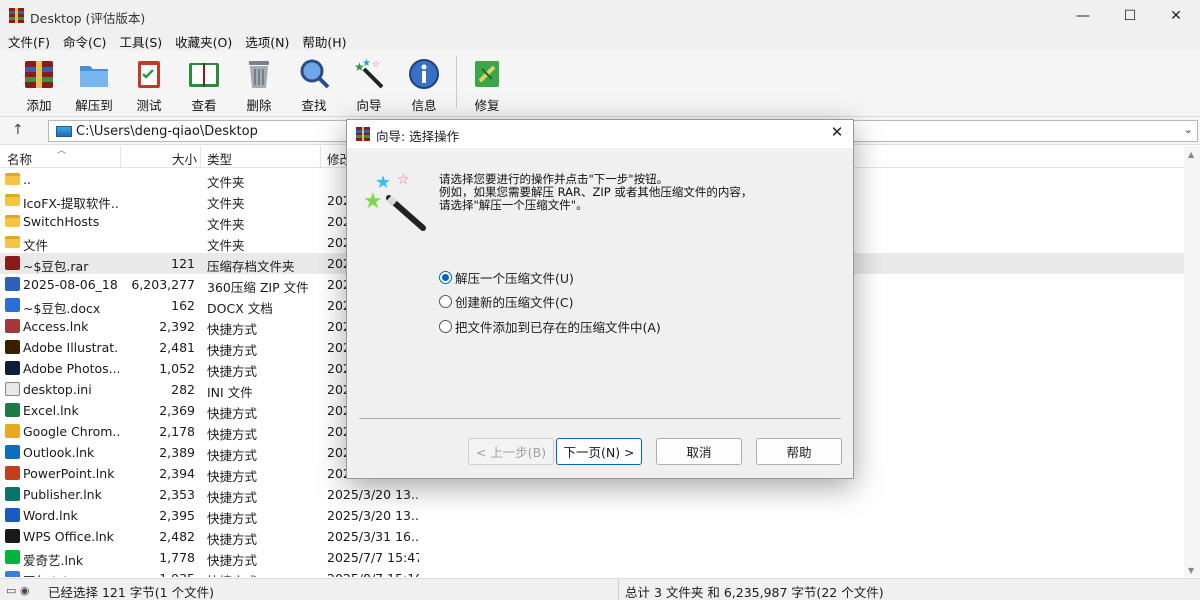 Image resolution: width=1200 pixels, height=600 pixels. I want to click on publisher-file-icon, so click(12, 494).